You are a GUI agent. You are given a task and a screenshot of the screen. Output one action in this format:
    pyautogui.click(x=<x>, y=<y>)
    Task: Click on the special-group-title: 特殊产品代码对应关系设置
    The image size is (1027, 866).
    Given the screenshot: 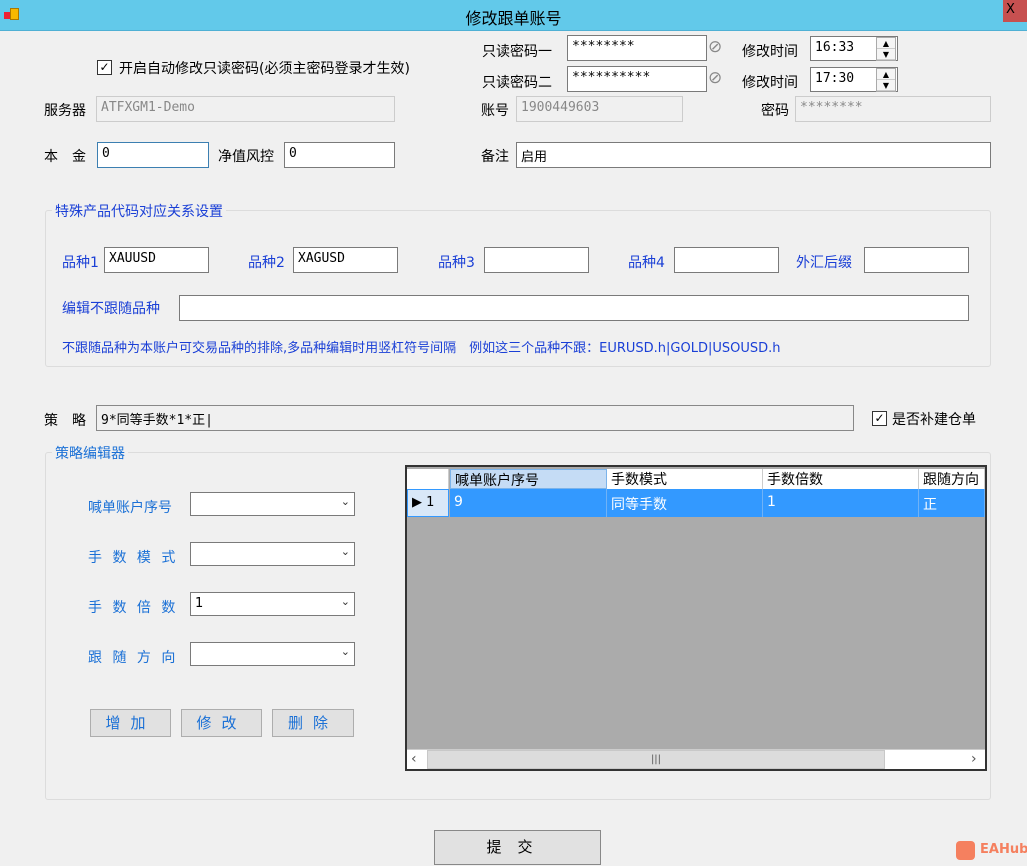 What is the action you would take?
    pyautogui.click(x=139, y=211)
    